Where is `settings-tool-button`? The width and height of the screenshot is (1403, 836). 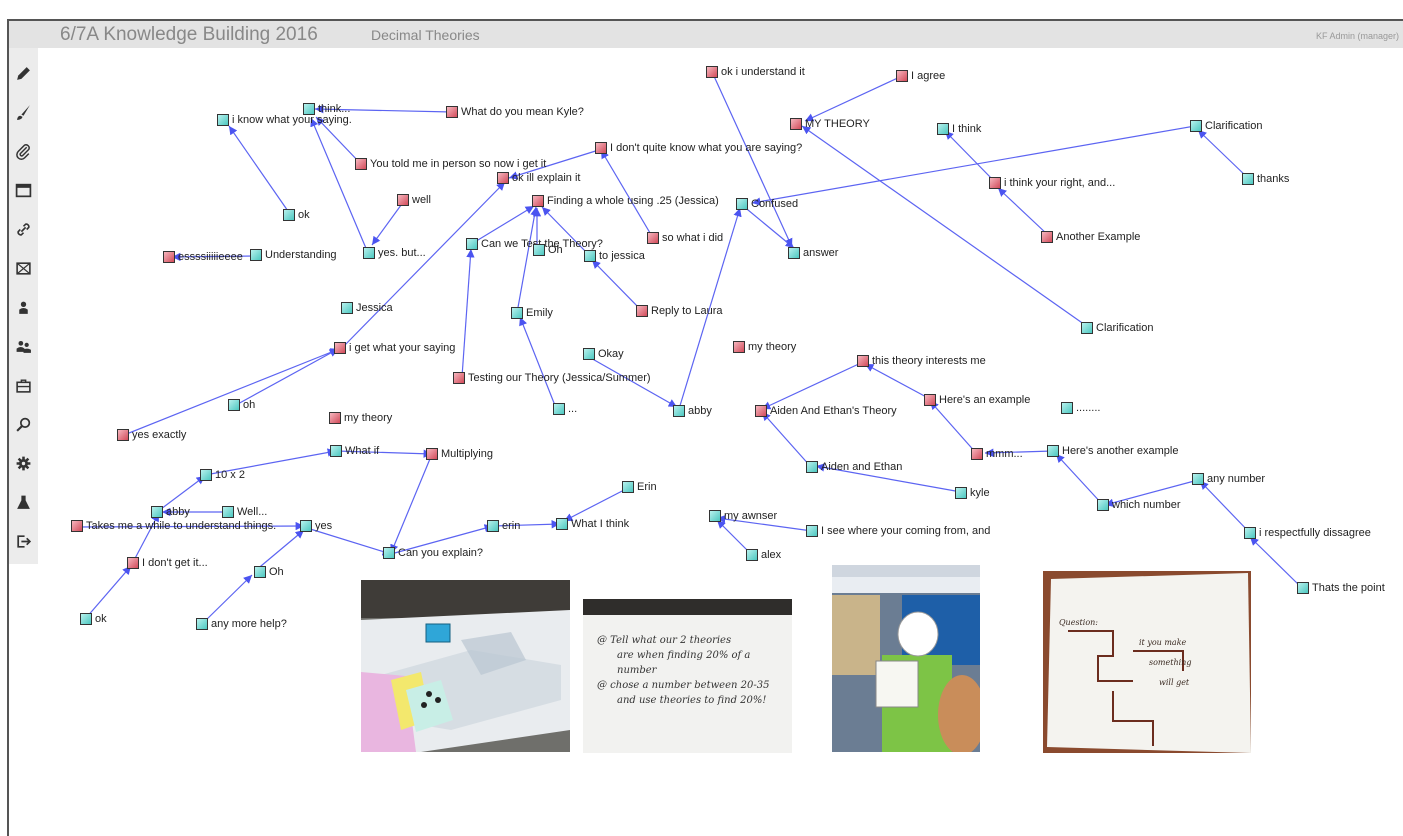
settings-tool-button is located at coordinates (23, 463).